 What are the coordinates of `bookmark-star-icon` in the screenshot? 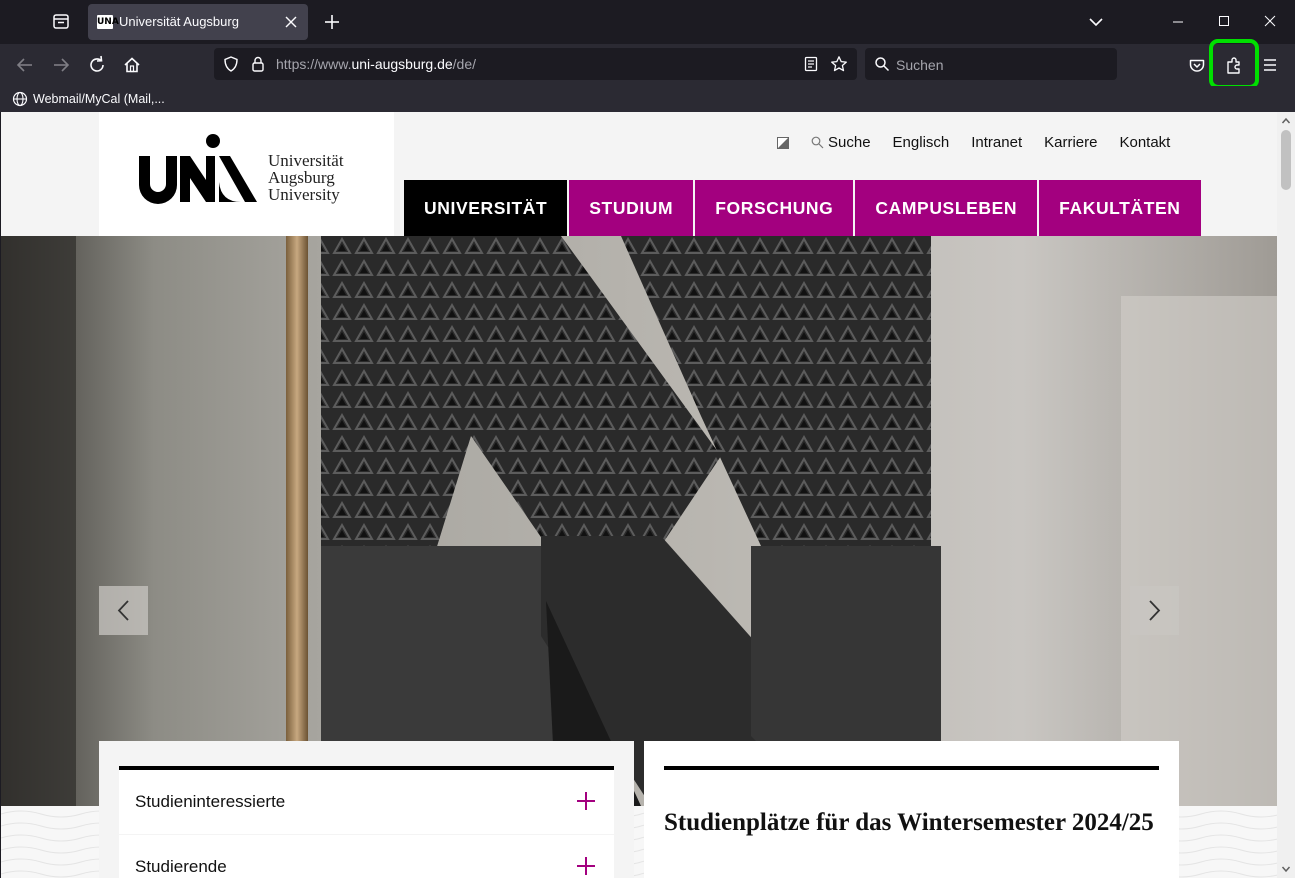 It's located at (839, 64).